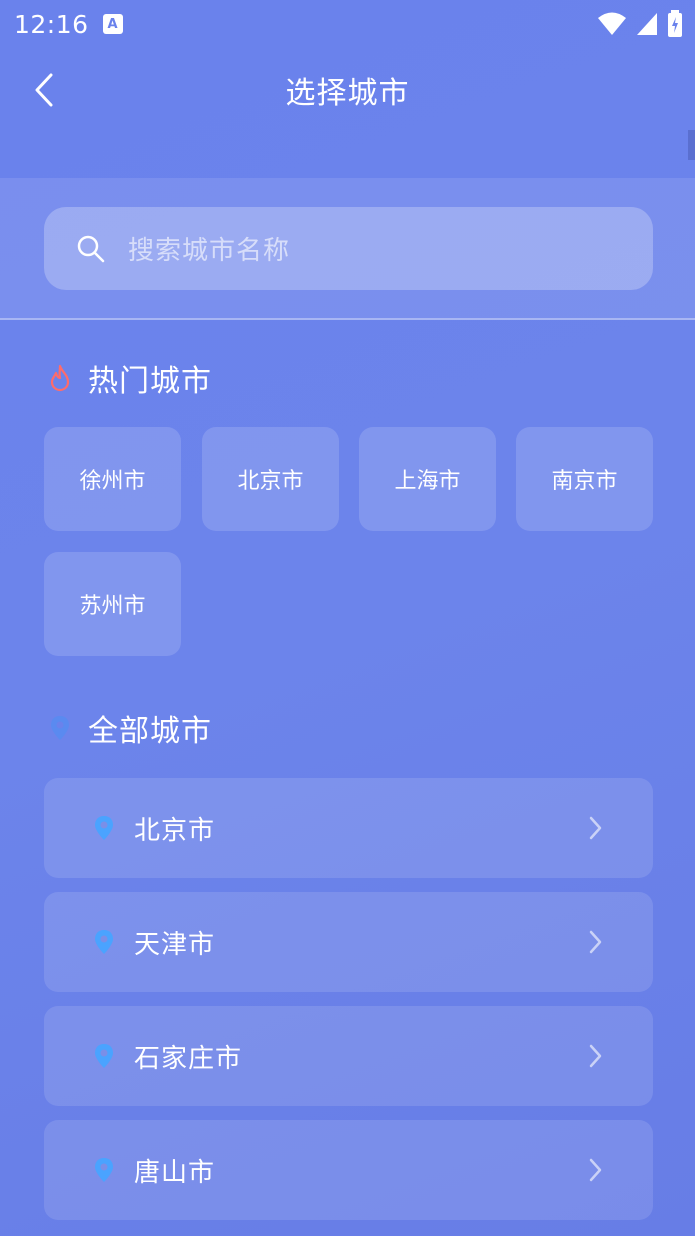 The width and height of the screenshot is (695, 1236). Describe the element at coordinates (427, 479) in the screenshot. I see `hot-city-button: 上海市` at that location.